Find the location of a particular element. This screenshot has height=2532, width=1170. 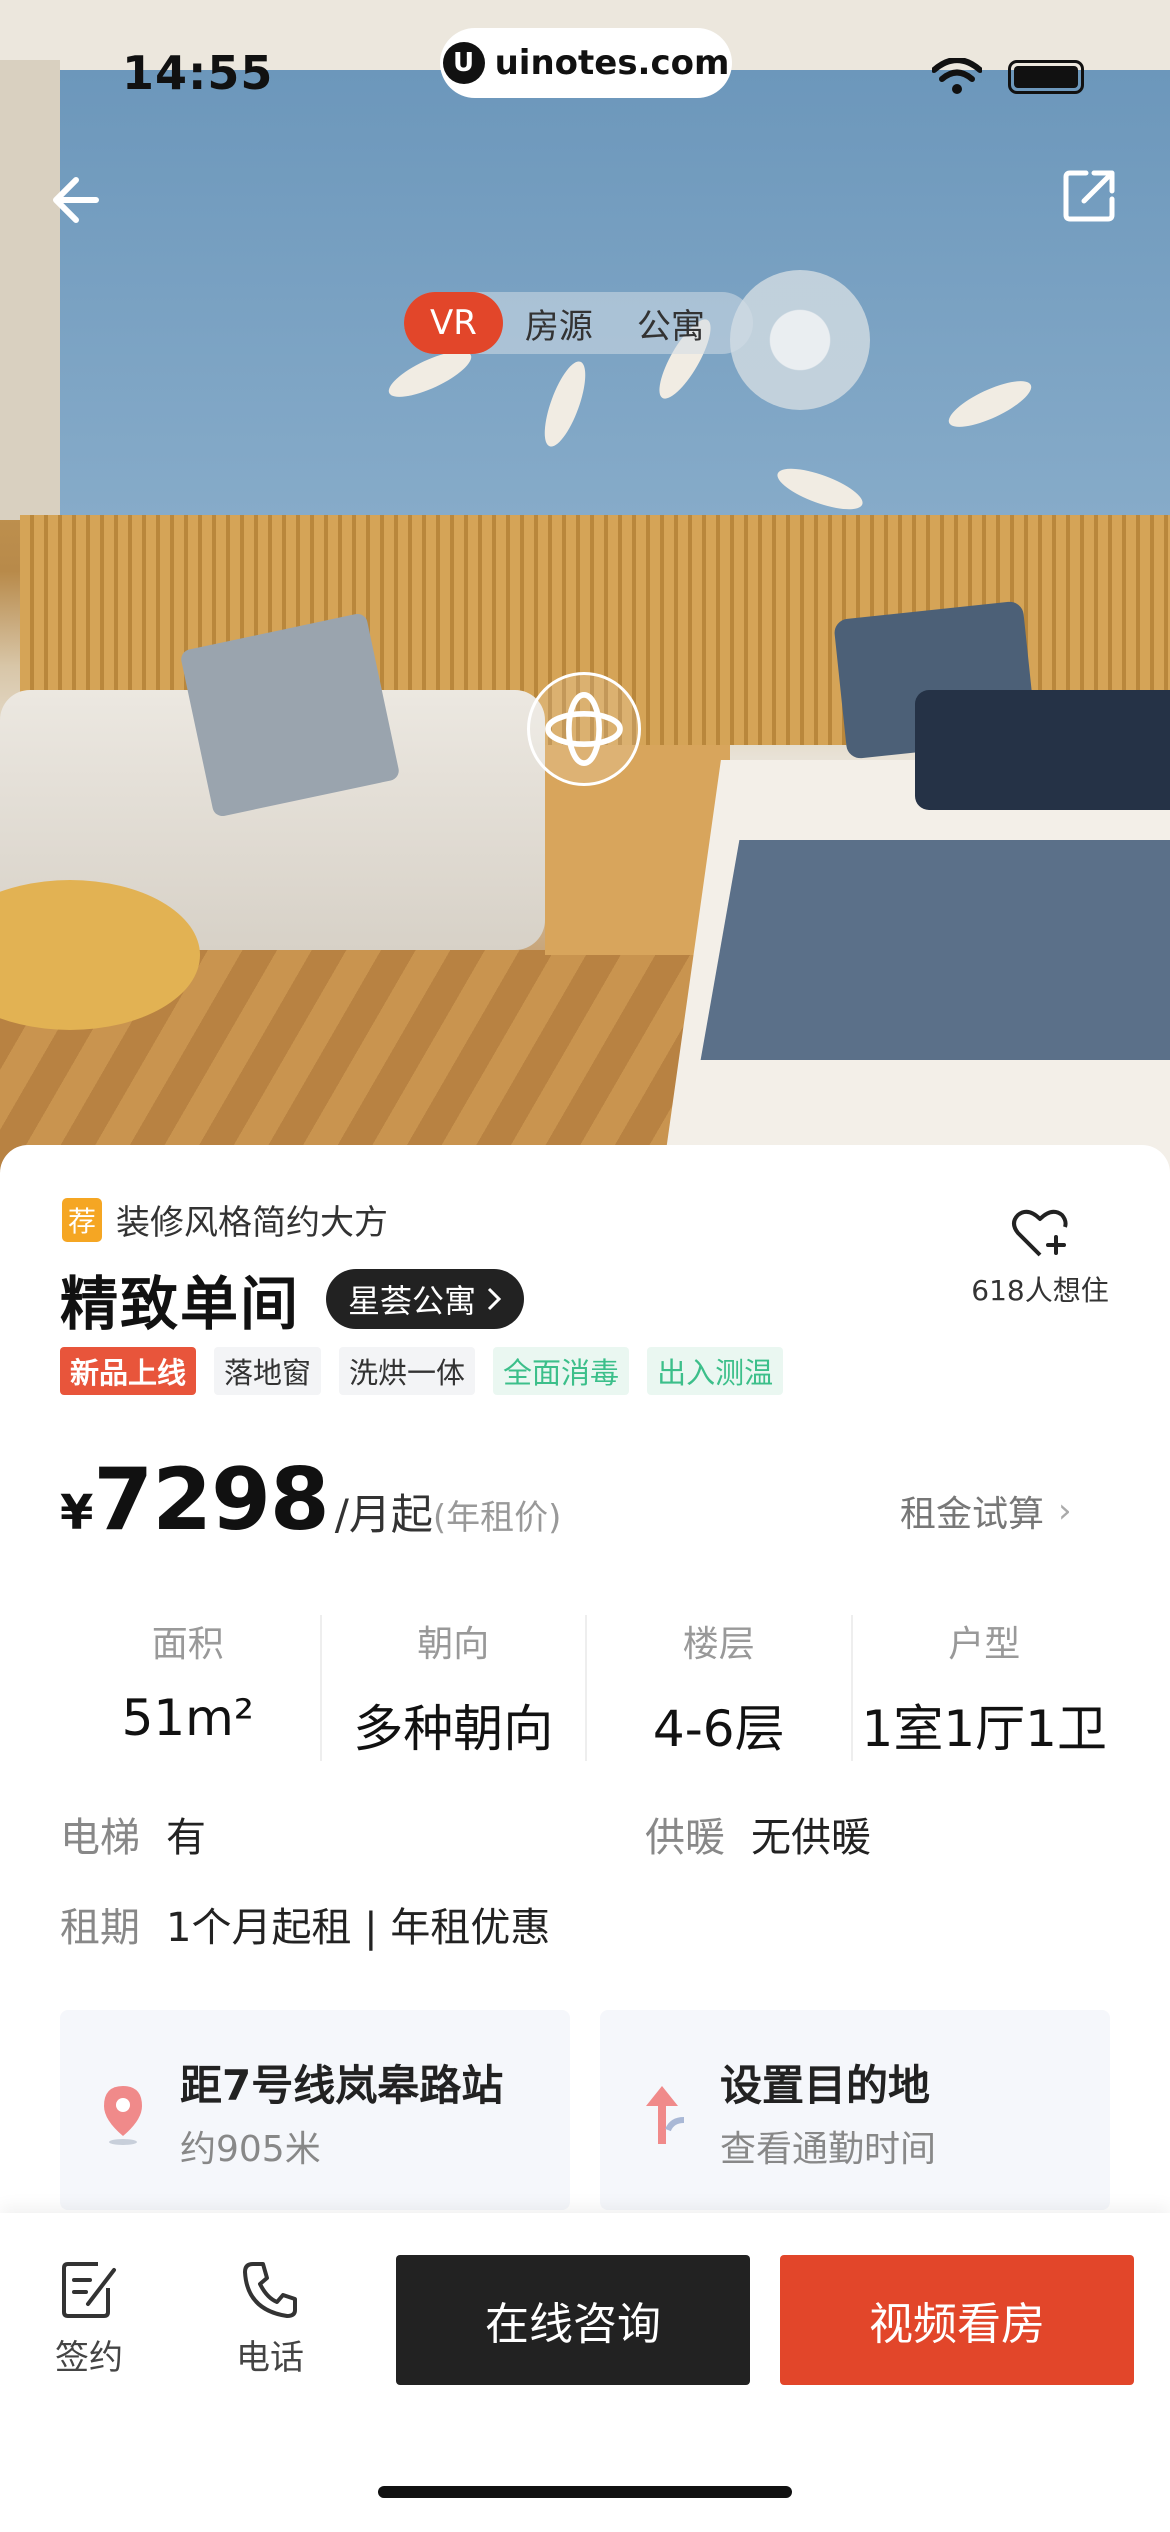

detail-key: 租期 is located at coordinates (100, 1928).